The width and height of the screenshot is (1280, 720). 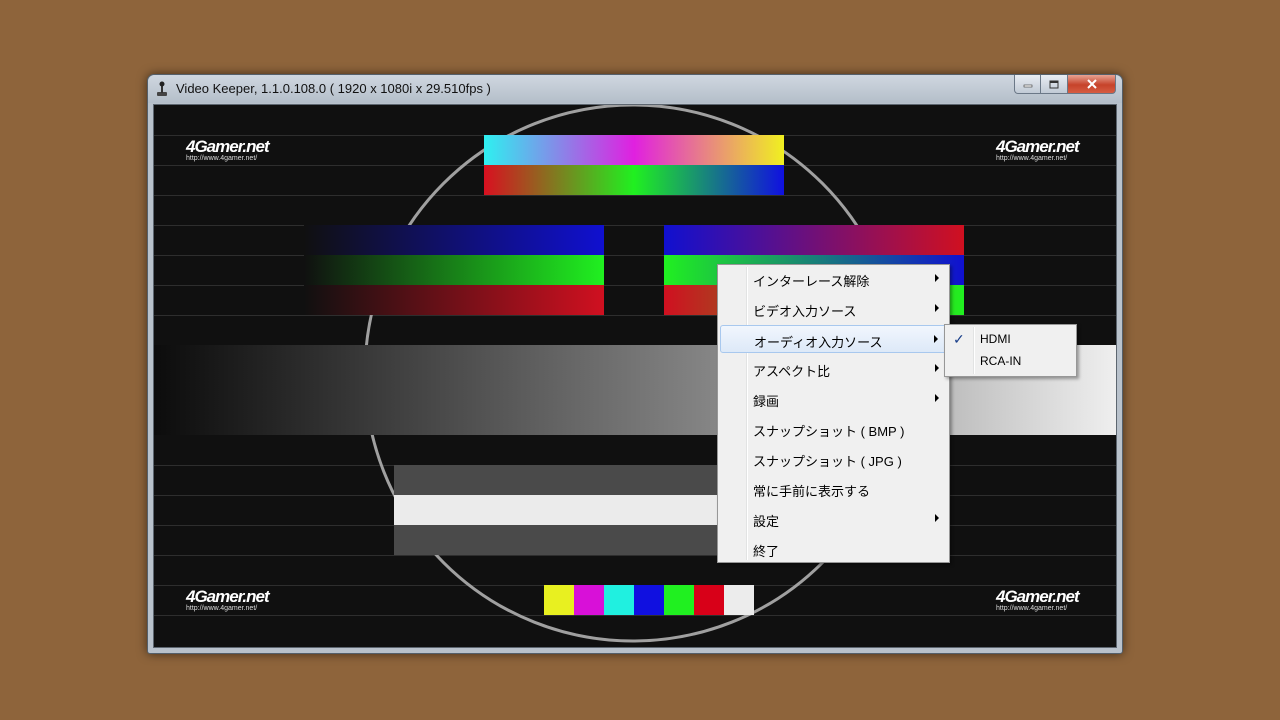 I want to click on maximize-icon, so click(x=1054, y=84).